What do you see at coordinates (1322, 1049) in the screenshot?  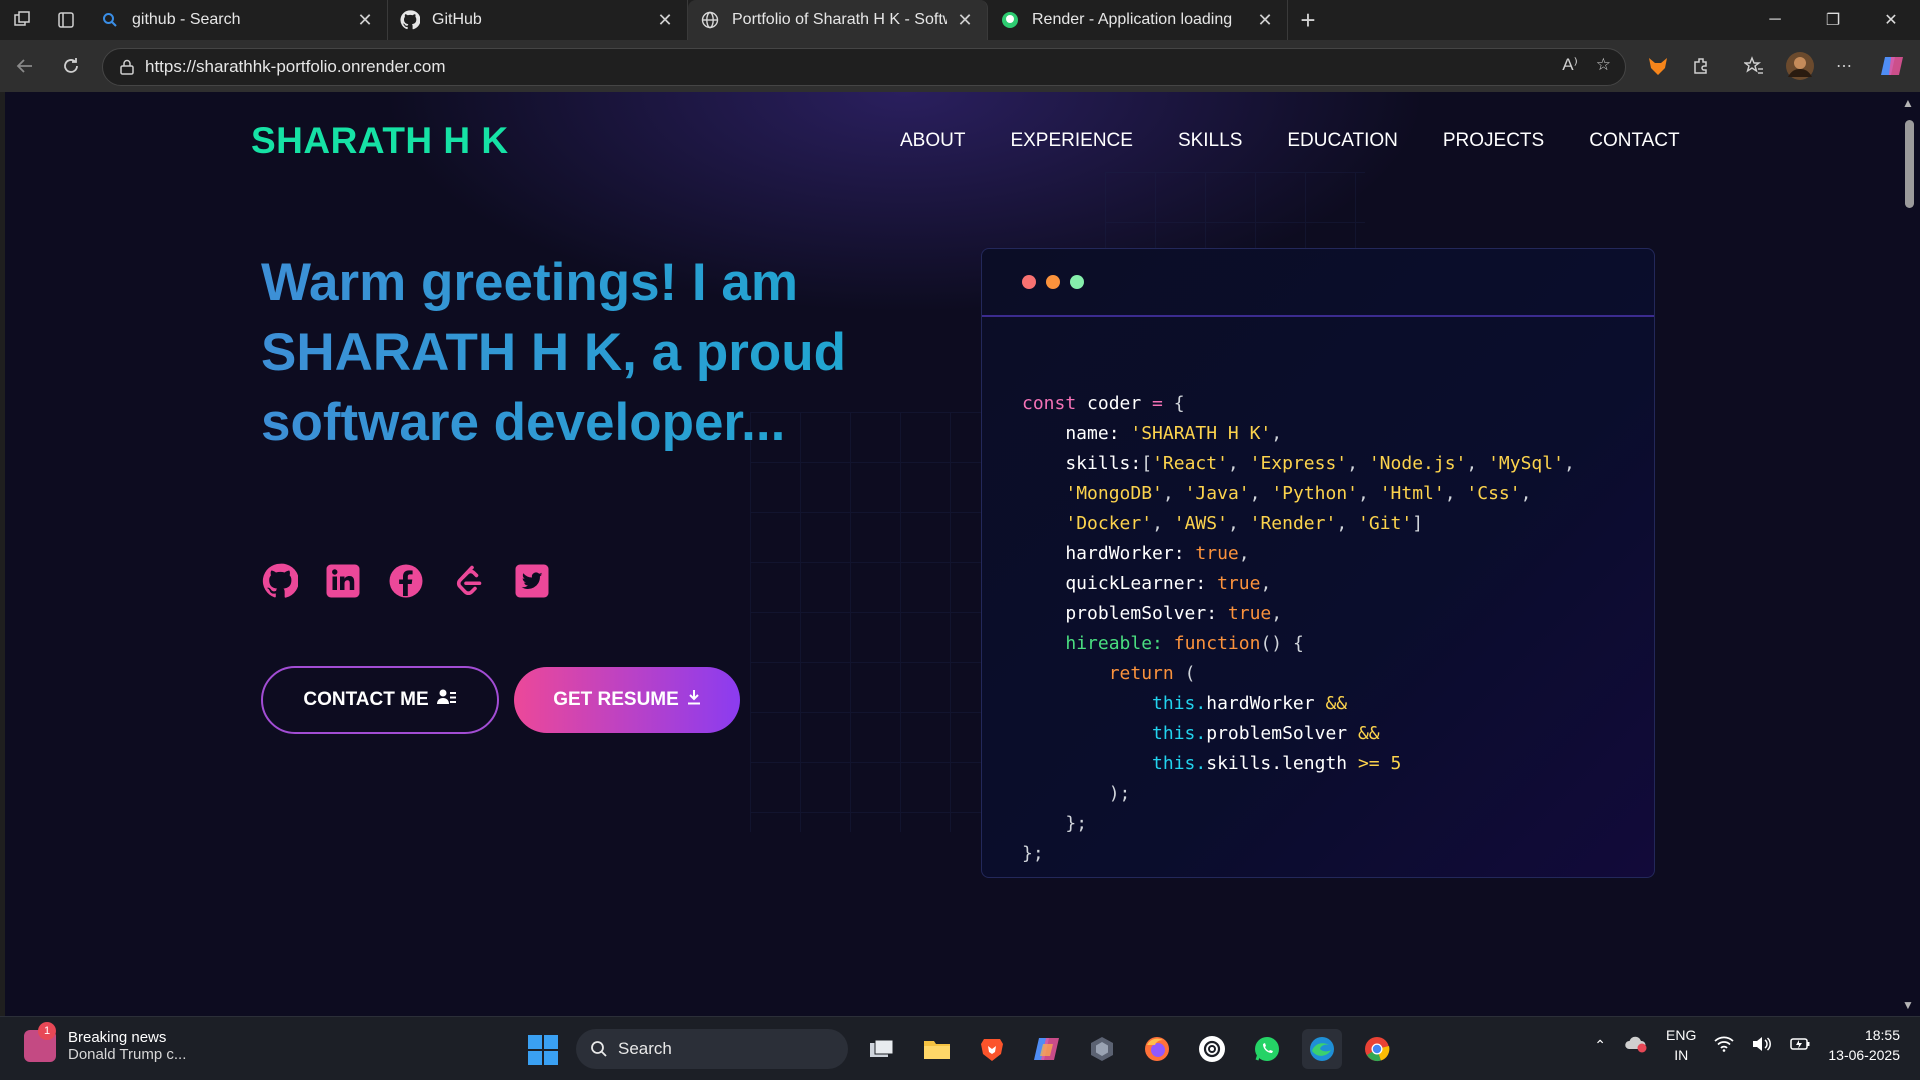 I see `edge-icon` at bounding box center [1322, 1049].